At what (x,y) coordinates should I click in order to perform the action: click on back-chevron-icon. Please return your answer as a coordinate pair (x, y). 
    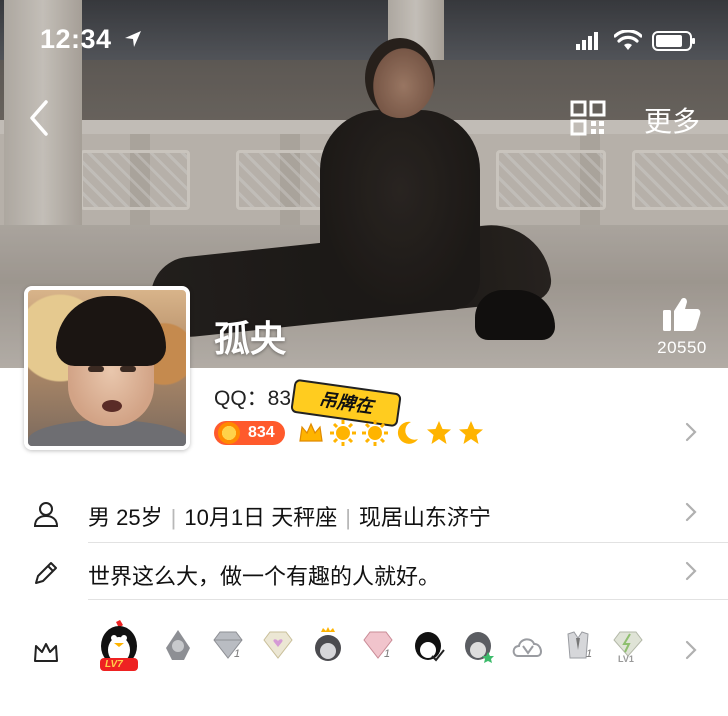
    Looking at the image, I should click on (39, 118).